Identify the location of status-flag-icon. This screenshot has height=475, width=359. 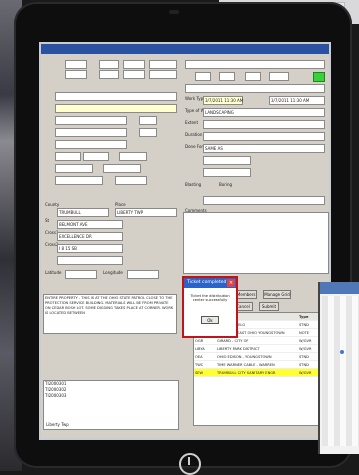
(319, 77).